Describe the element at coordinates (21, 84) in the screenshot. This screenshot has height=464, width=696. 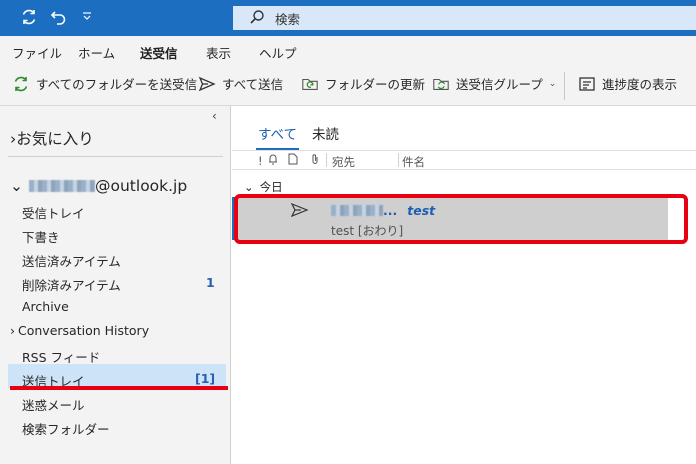
I see `sync-all-icon` at that location.